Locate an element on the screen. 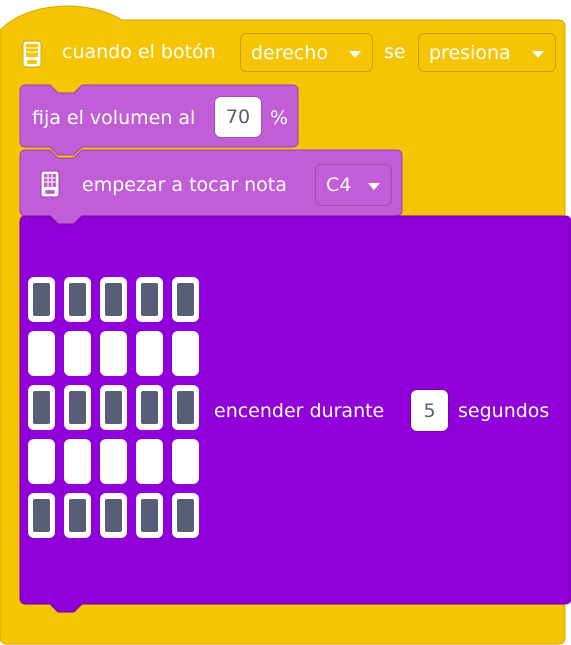 This screenshot has width=571, height=645. led-pixel-r3-c5 is located at coordinates (185, 407).